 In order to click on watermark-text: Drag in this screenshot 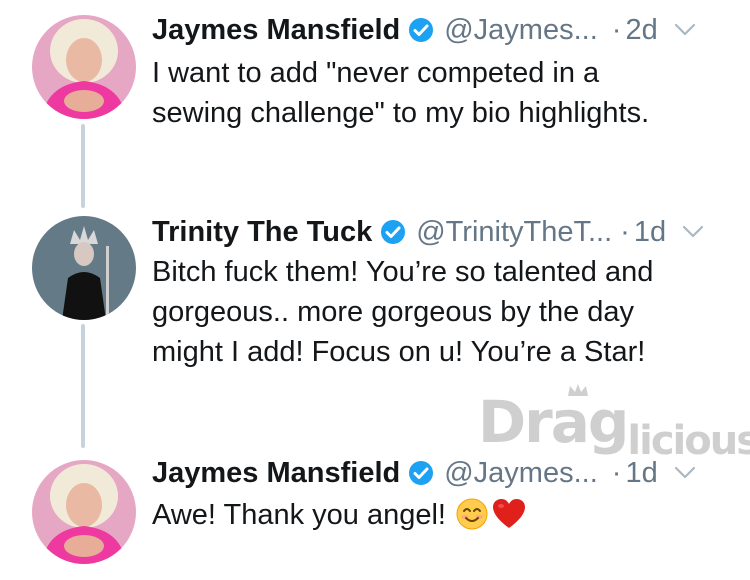, I will do `click(553, 422)`.